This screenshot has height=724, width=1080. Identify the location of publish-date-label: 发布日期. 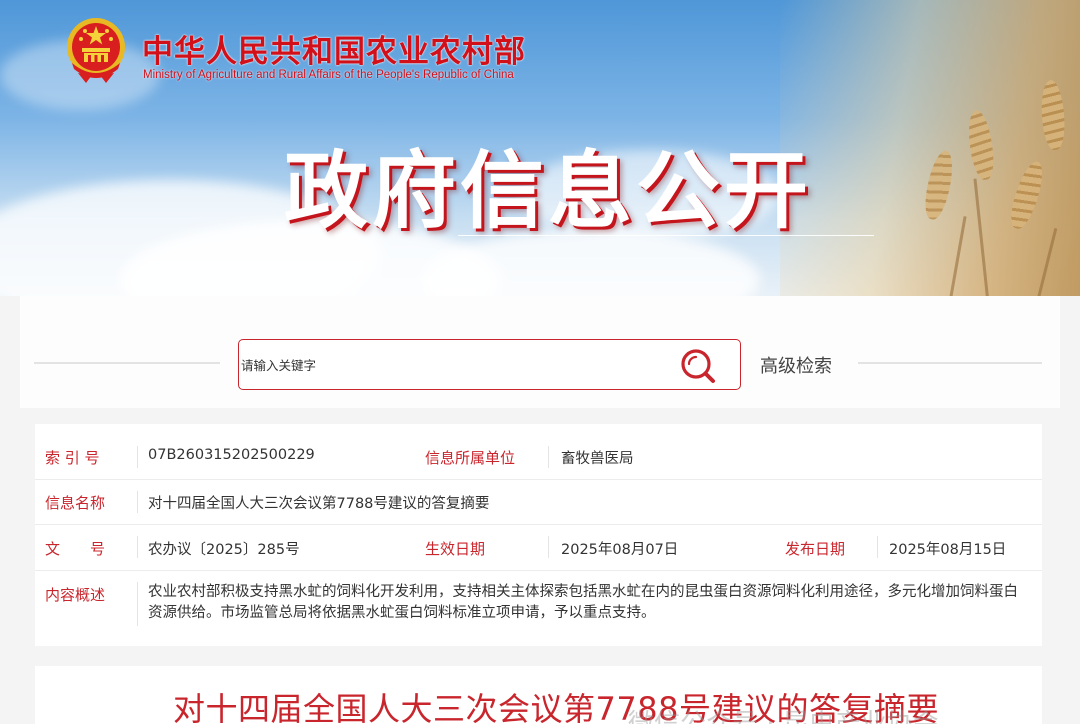
(815, 549).